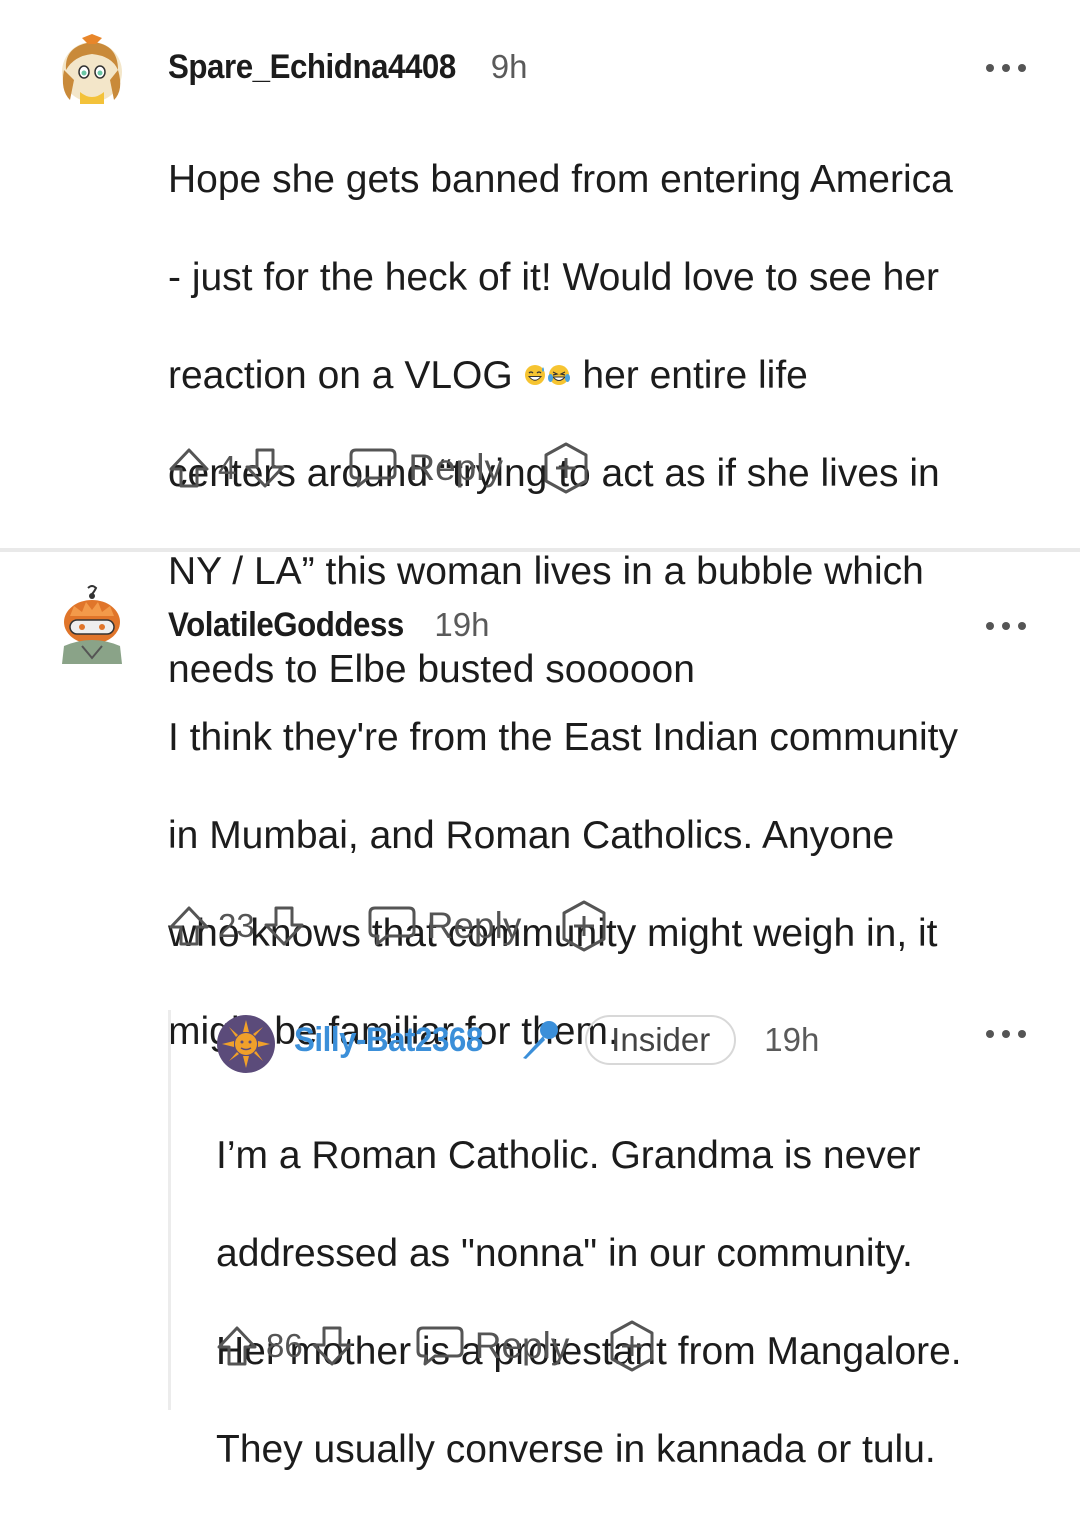 Image resolution: width=1080 pixels, height=1523 pixels. I want to click on comment-line: I’m a Roman Catholic. Grandma is never, so click(568, 1155).